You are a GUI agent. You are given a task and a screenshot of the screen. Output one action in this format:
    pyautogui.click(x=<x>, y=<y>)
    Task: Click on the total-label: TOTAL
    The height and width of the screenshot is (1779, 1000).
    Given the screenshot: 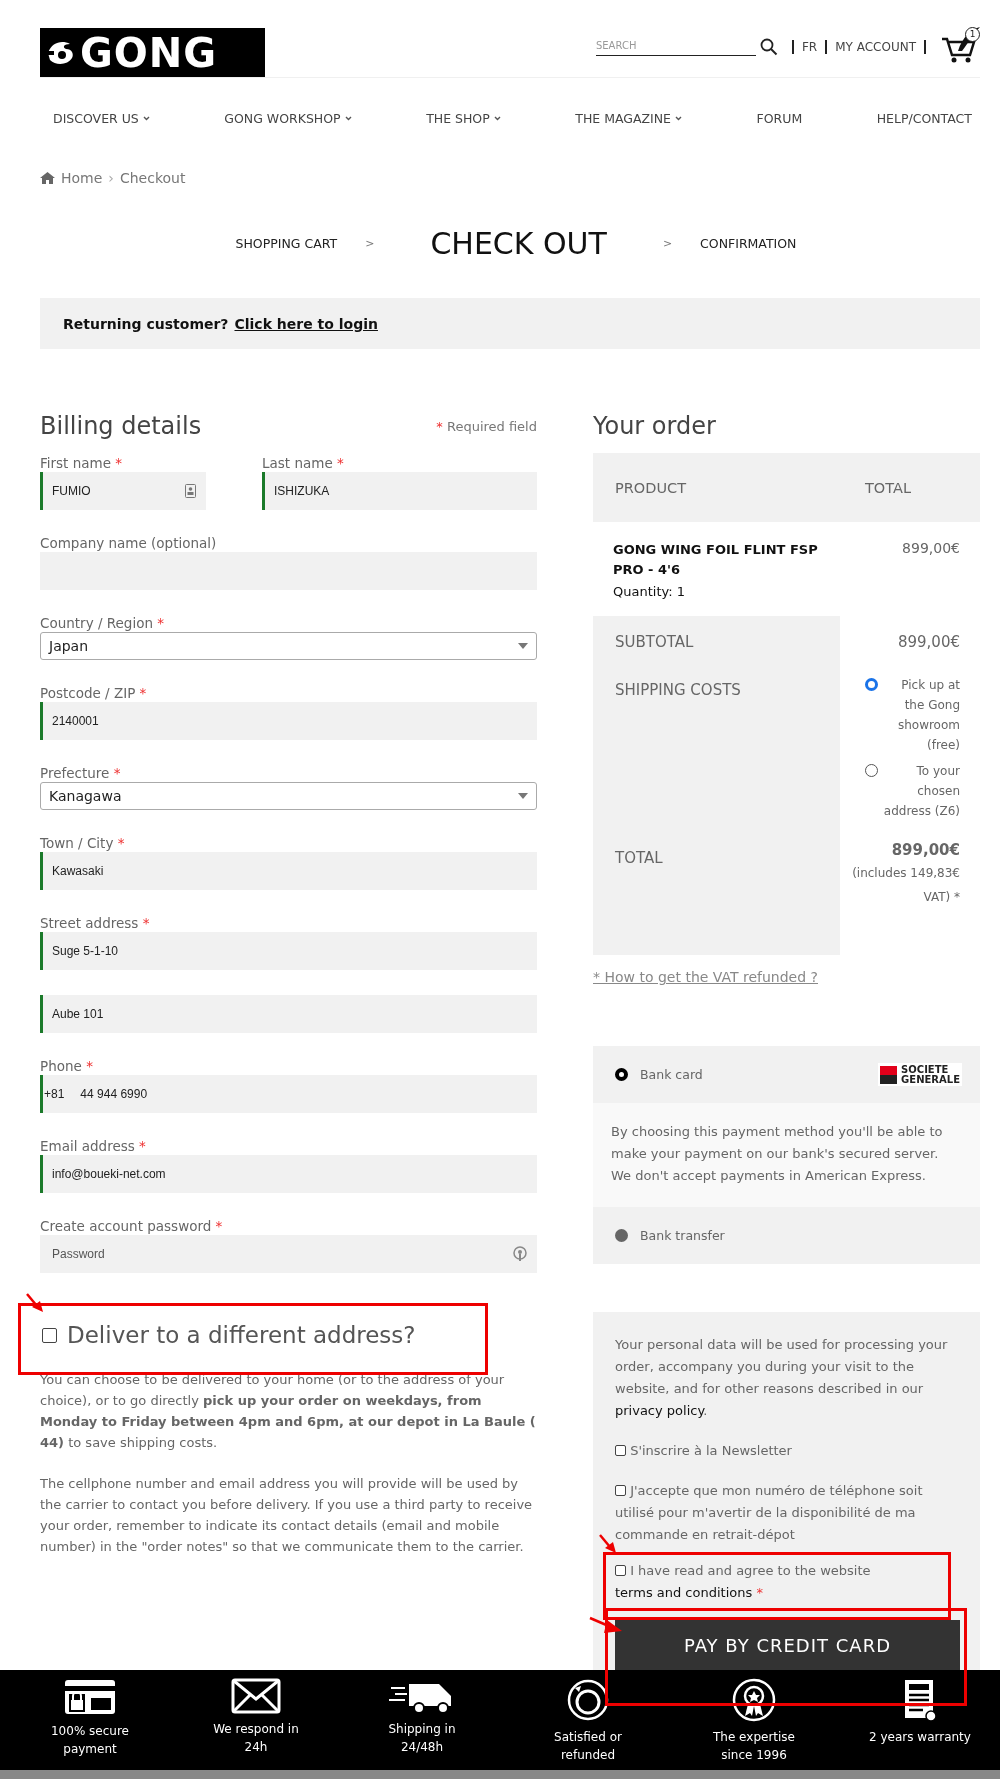 What is the action you would take?
    pyautogui.click(x=639, y=858)
    